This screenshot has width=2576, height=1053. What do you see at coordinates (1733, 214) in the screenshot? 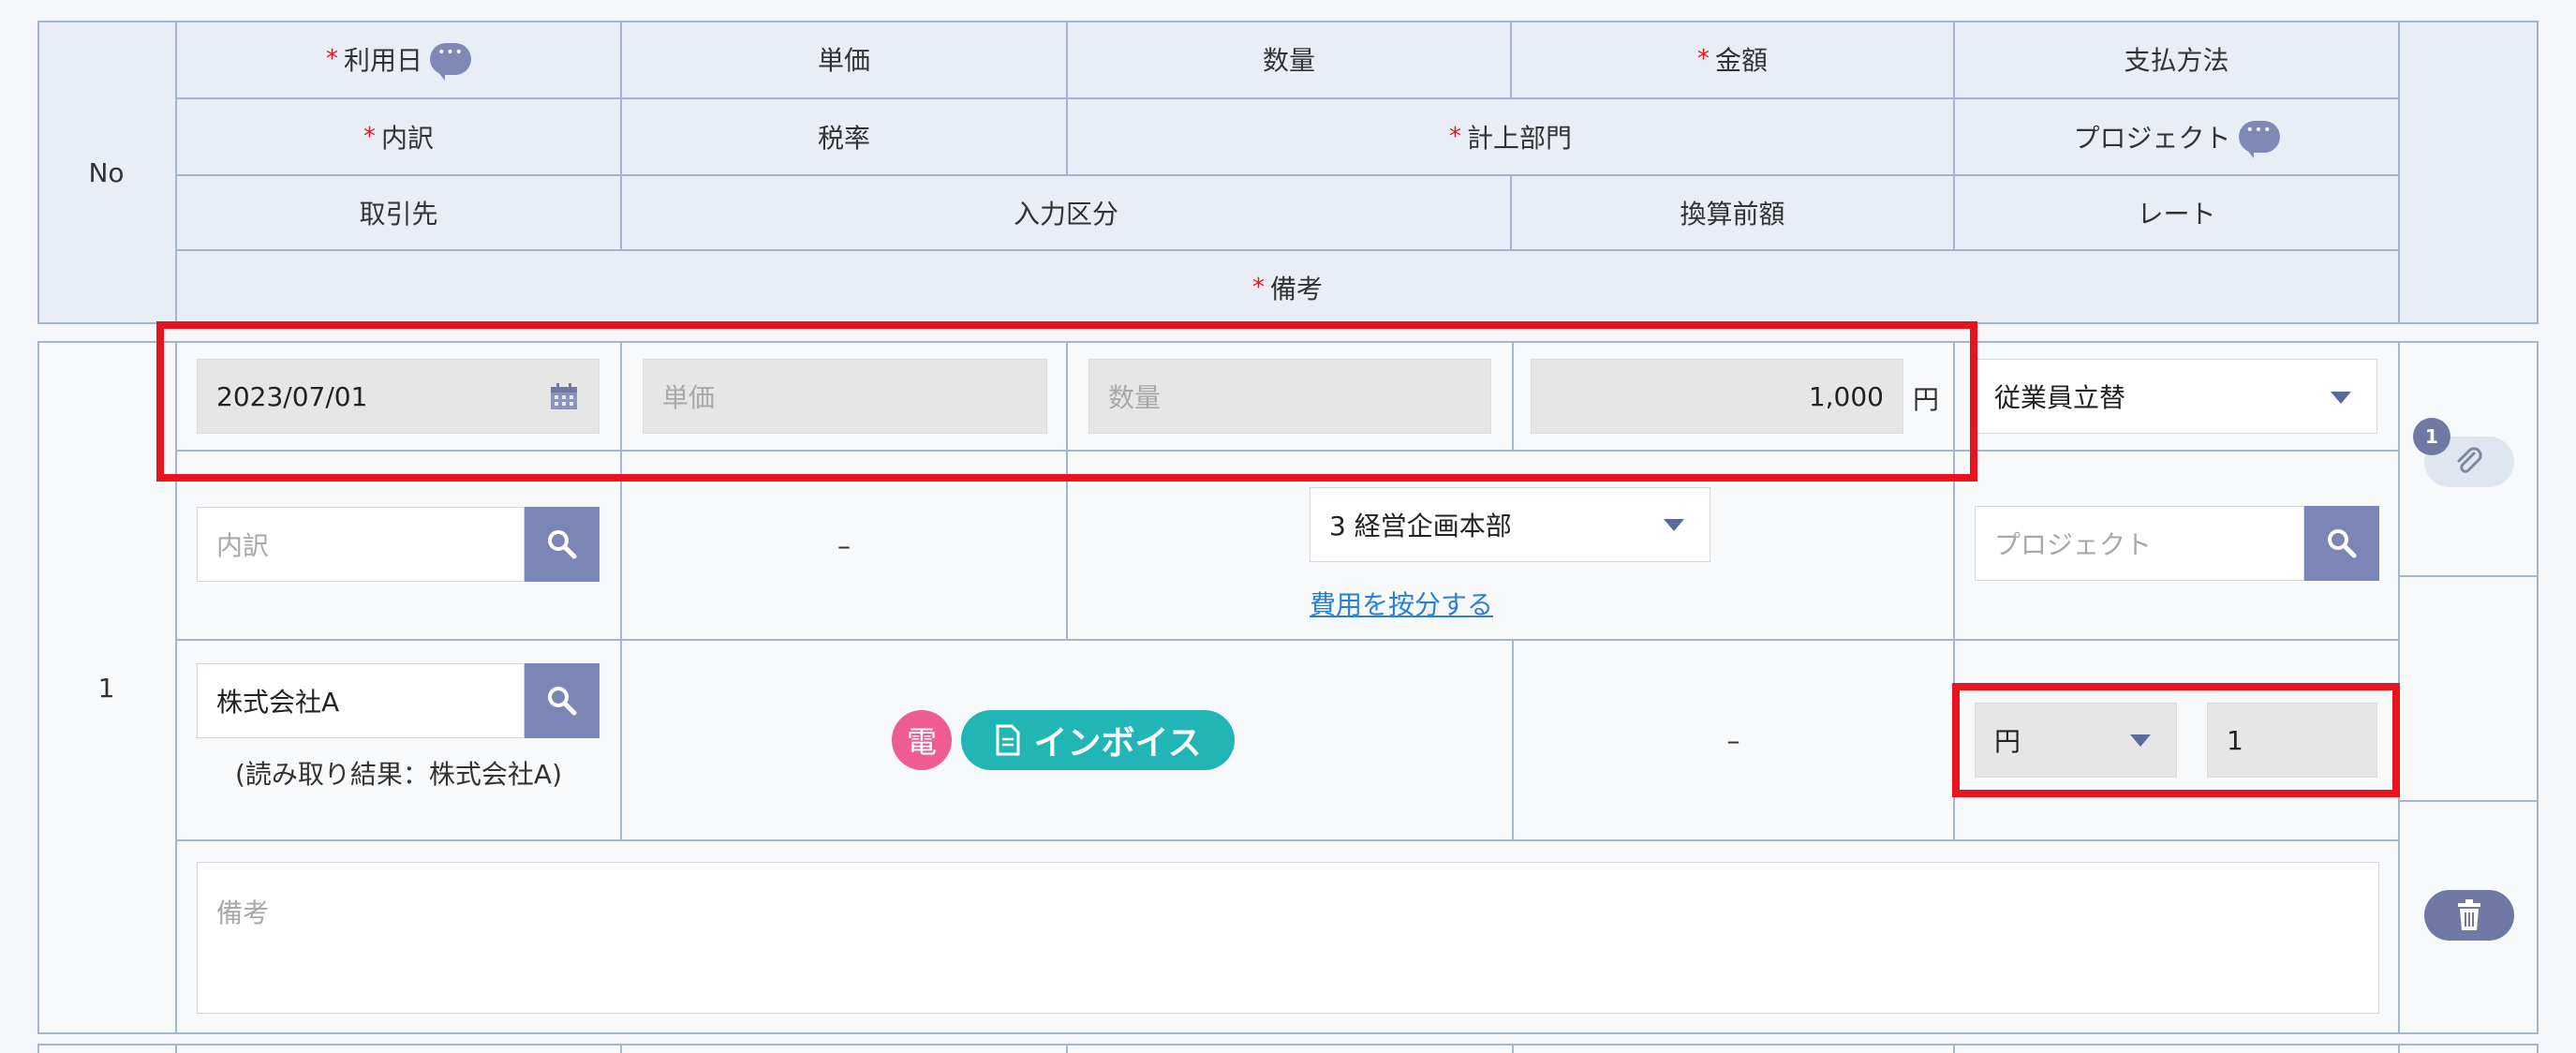
I see `header-pre-conversion: 換算前額` at bounding box center [1733, 214].